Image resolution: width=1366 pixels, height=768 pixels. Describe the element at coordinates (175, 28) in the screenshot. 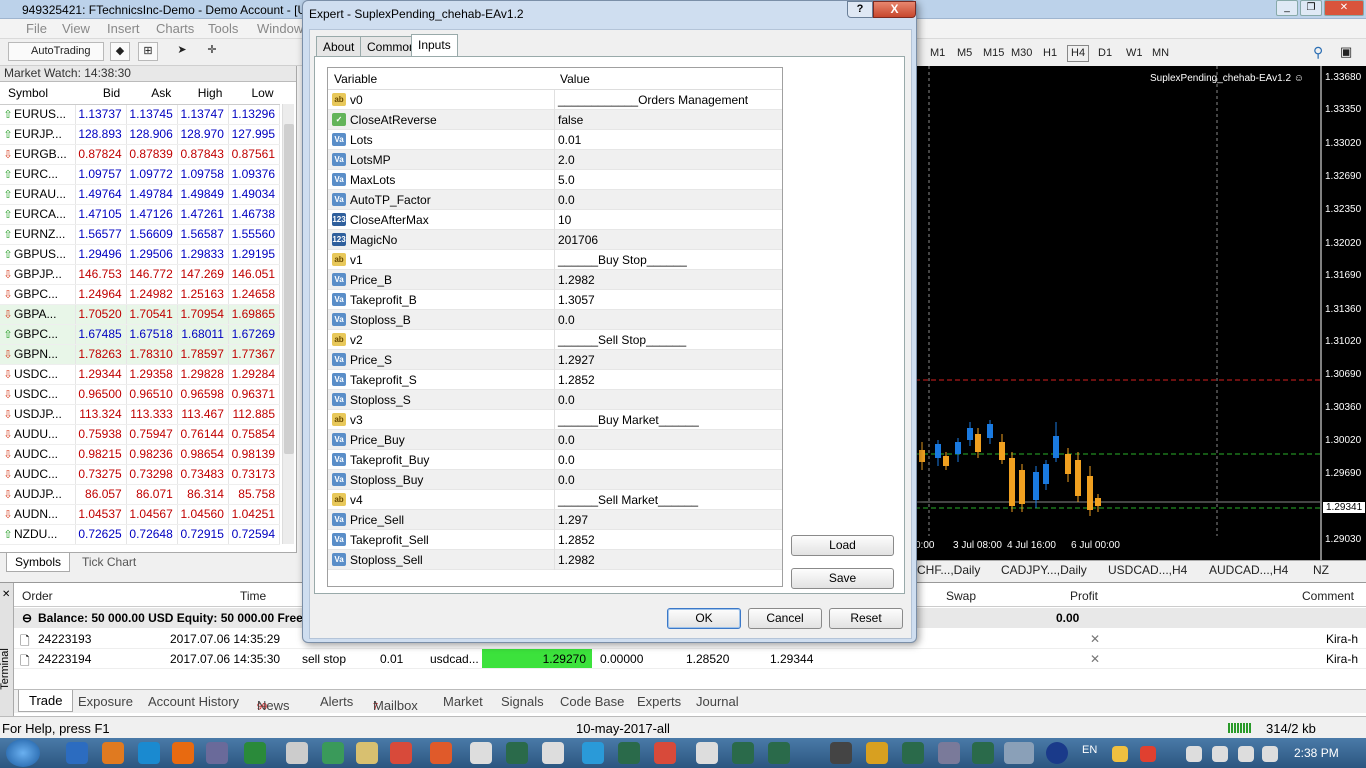

I see `menu-charts: Charts` at that location.